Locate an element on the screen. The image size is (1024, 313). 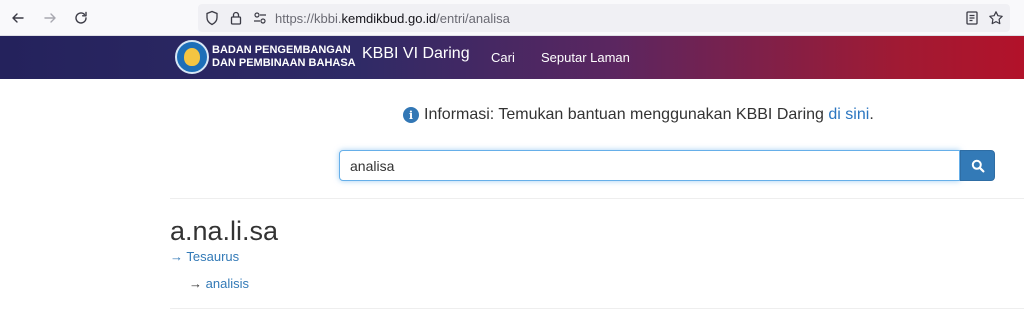
info-end: . is located at coordinates (871, 114).